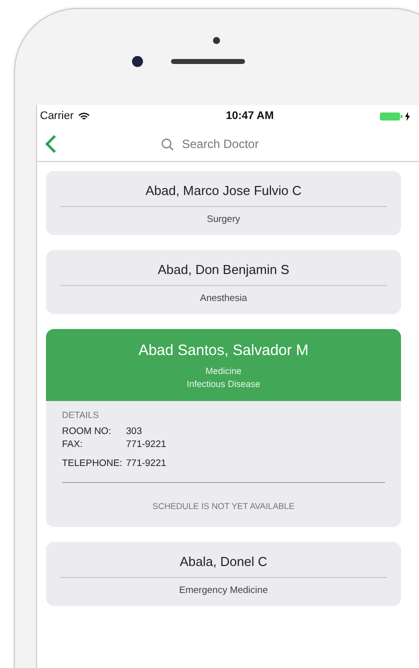  I want to click on doctor-name: Abad Santos, Salvador M, so click(223, 350).